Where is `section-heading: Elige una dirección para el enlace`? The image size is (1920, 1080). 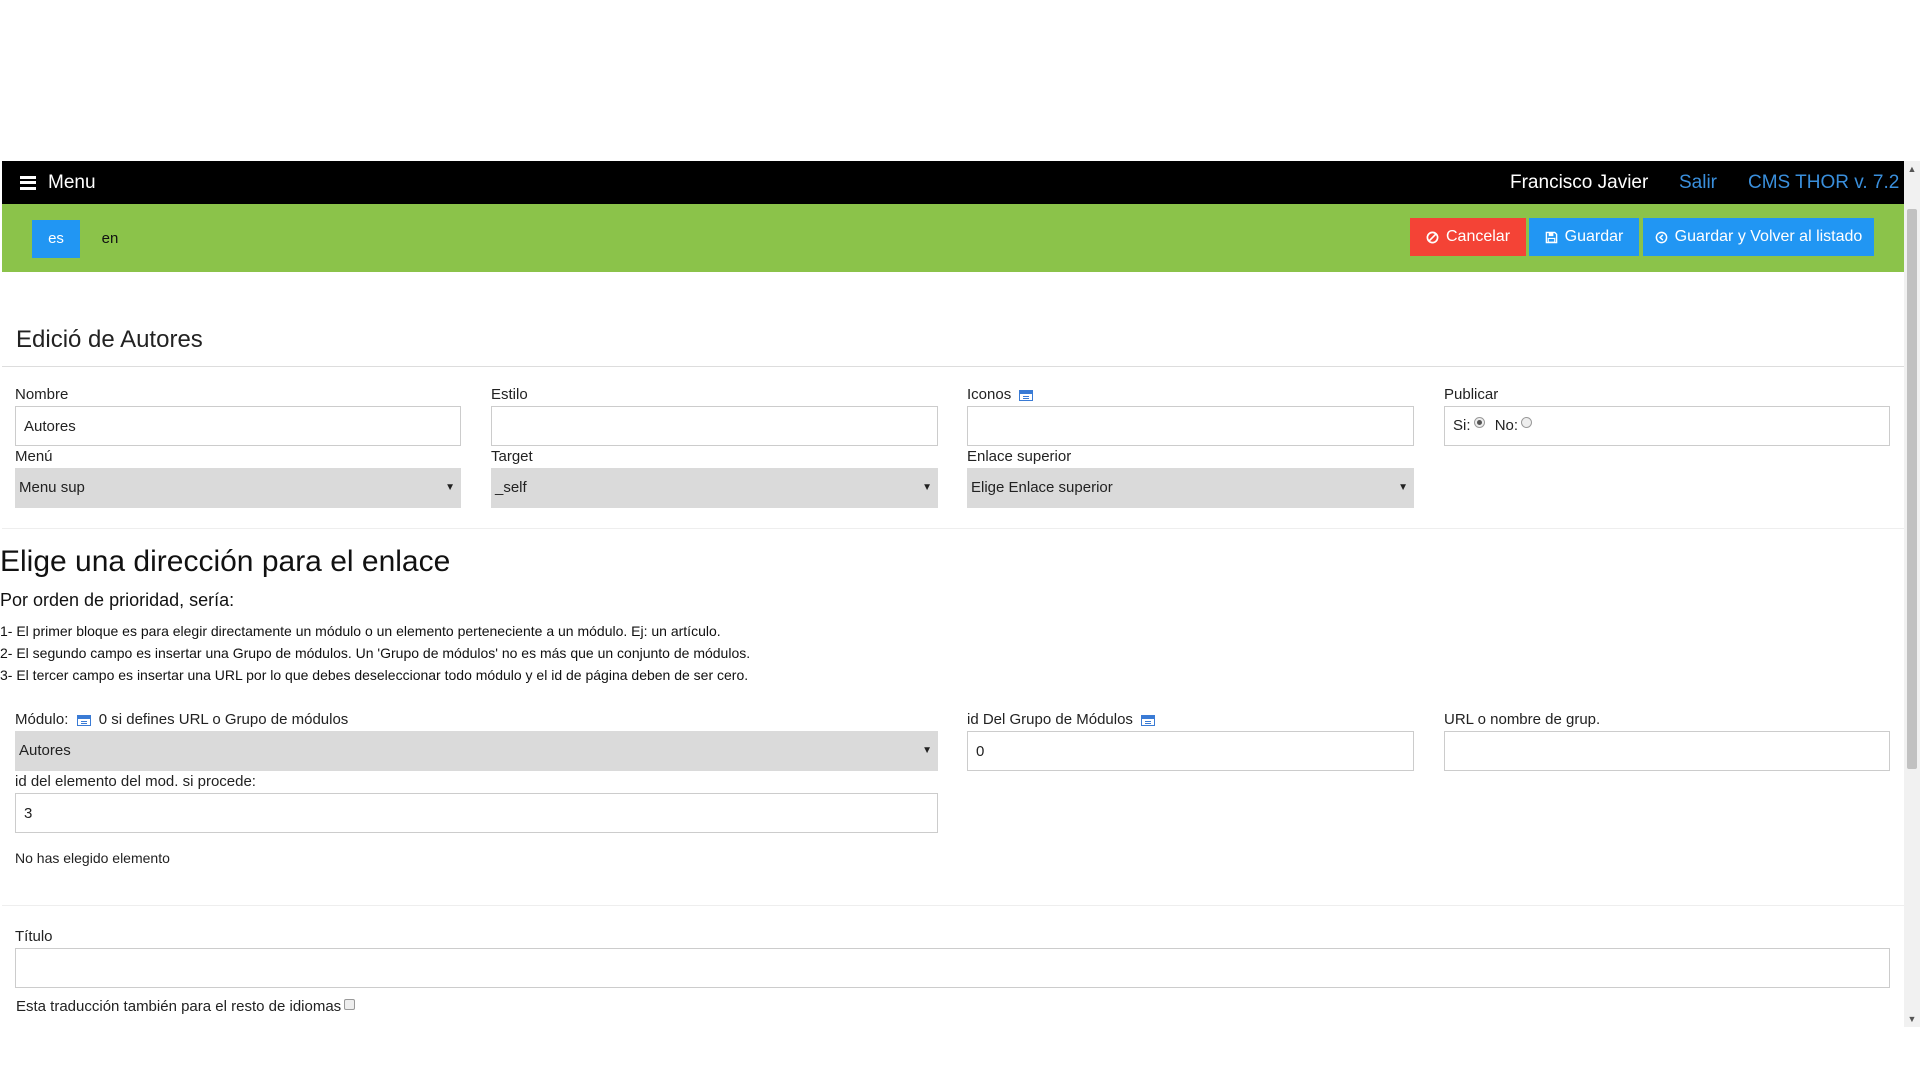
section-heading: Elige una dirección para el enlace is located at coordinates (225, 561).